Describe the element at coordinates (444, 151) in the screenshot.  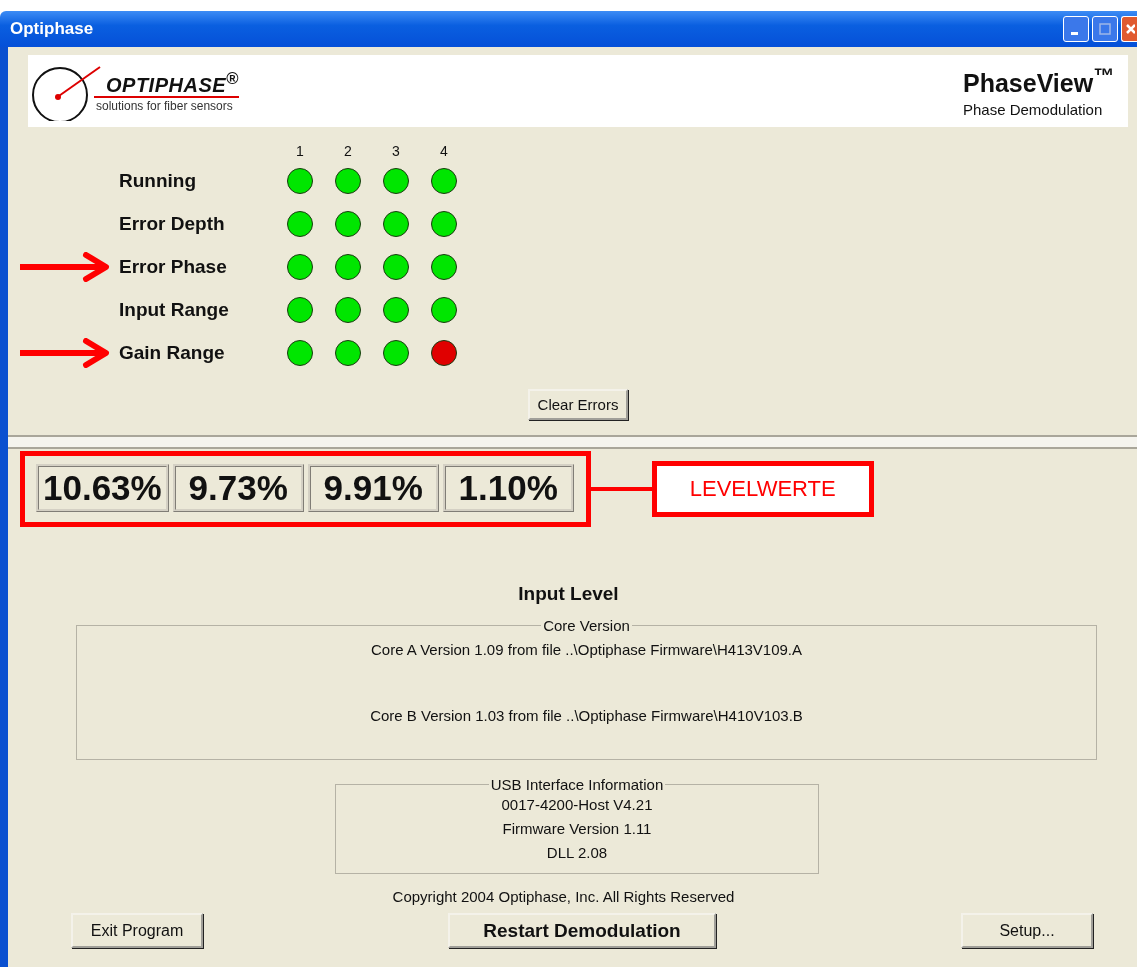
I see `column-header: 4` at that location.